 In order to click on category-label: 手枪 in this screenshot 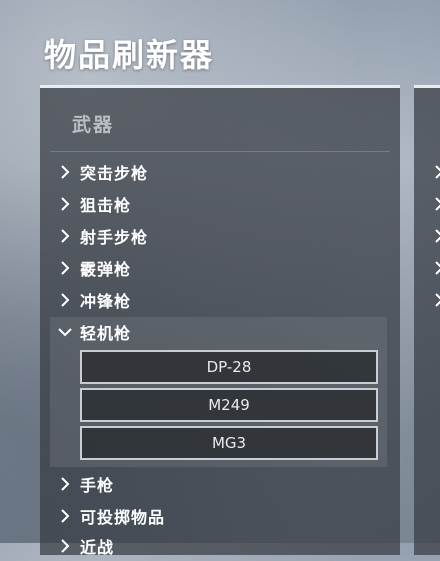, I will do `click(97, 485)`.